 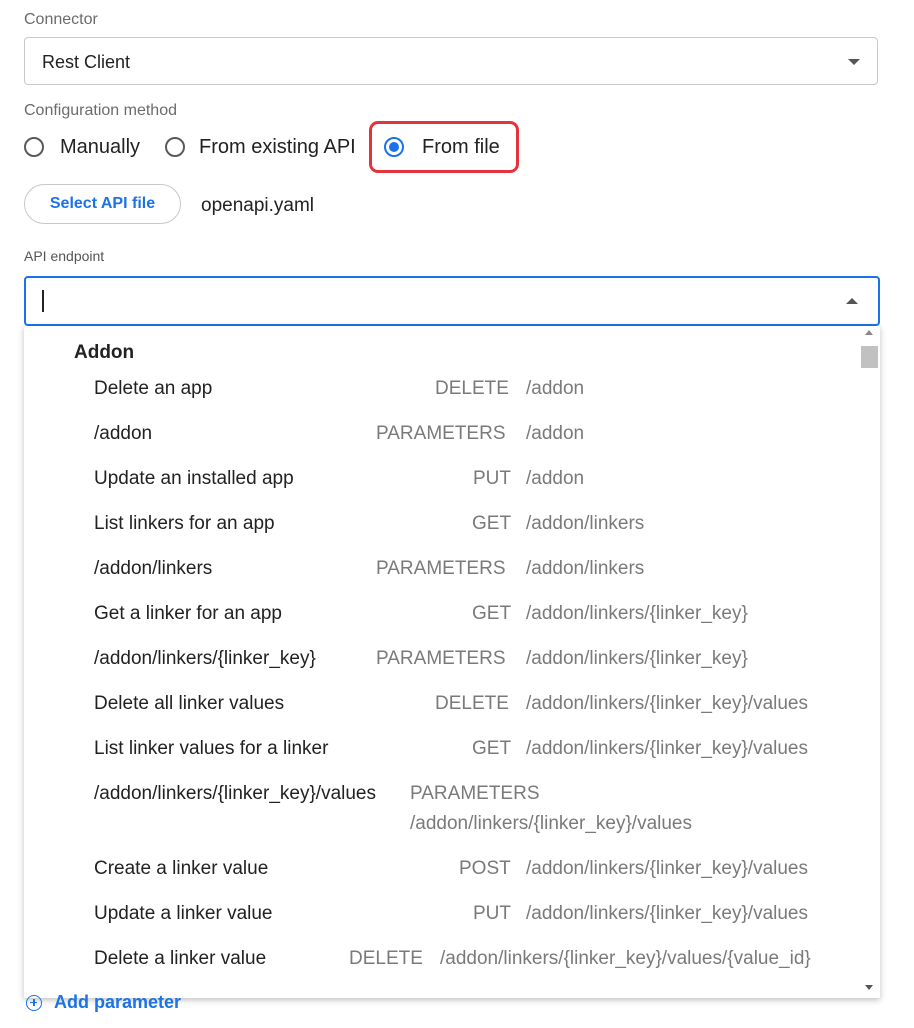 I want to click on option-name: /addon/linkers/{linker_key}/values, so click(x=235, y=793).